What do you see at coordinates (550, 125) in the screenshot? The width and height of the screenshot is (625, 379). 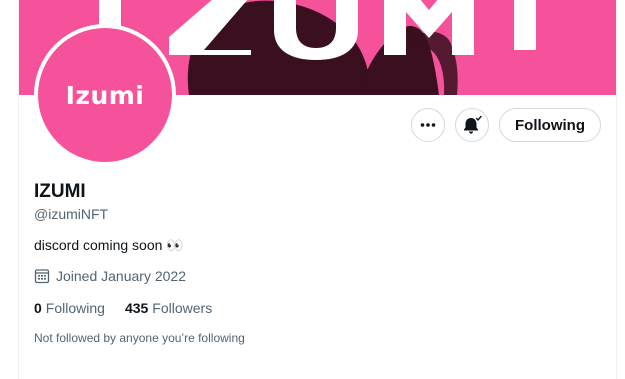 I see `following-button: Following` at bounding box center [550, 125].